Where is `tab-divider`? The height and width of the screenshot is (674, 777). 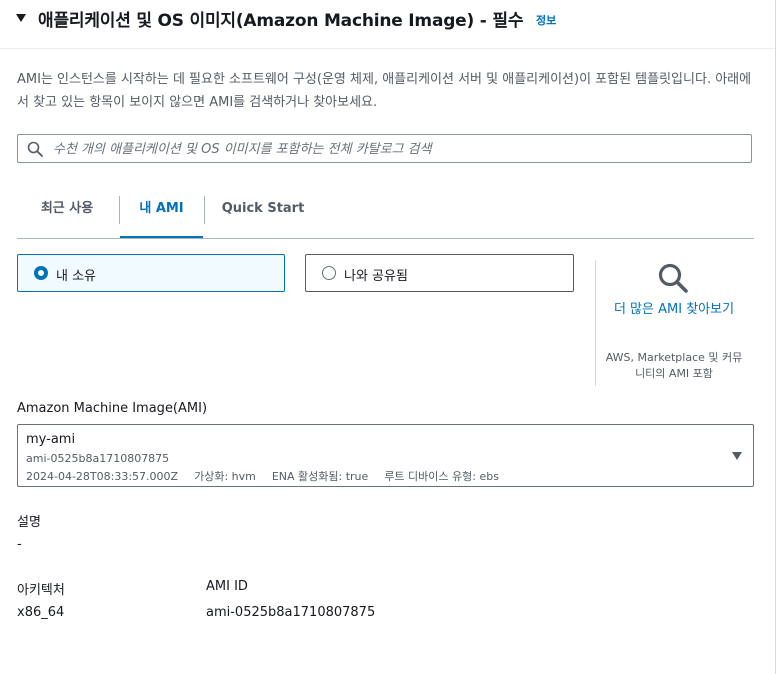 tab-divider is located at coordinates (204, 210).